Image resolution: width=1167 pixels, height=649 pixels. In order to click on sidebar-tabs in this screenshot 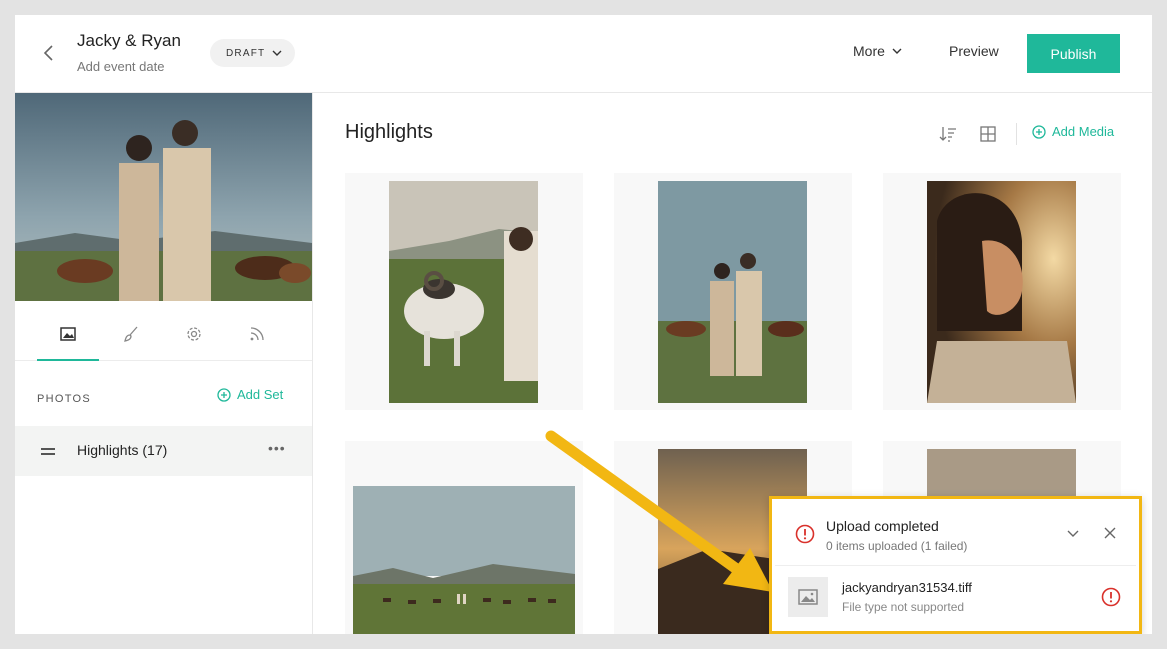, I will do `click(163, 331)`.